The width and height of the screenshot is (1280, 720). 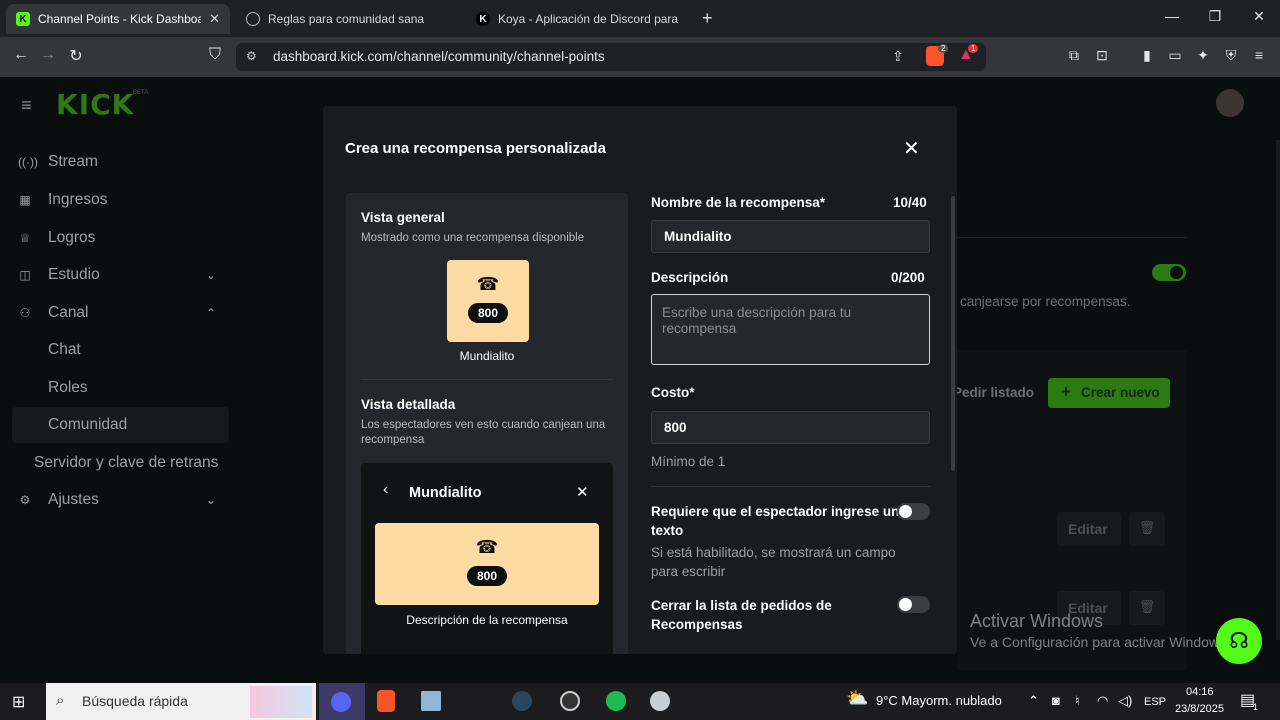 What do you see at coordinates (589, 19) in the screenshot?
I see `tab-label: Koya - Aplicación de Discord para la c` at bounding box center [589, 19].